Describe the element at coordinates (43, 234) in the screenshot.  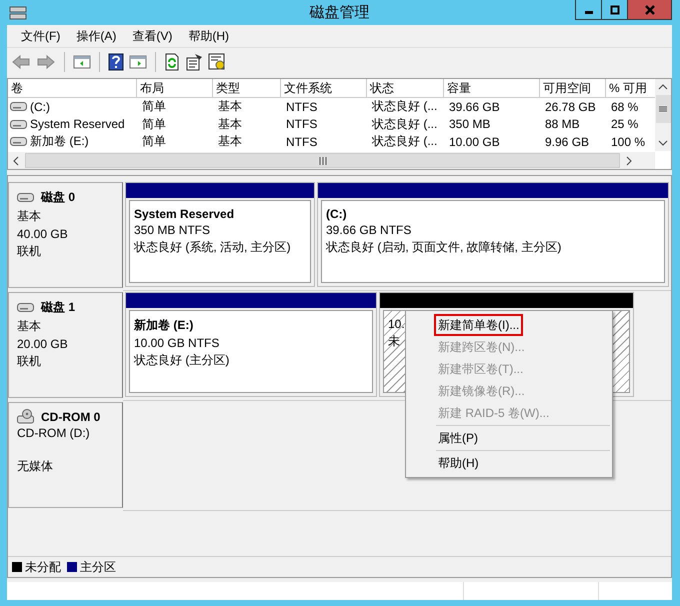
I see `disk-size: 40.00 GB` at that location.